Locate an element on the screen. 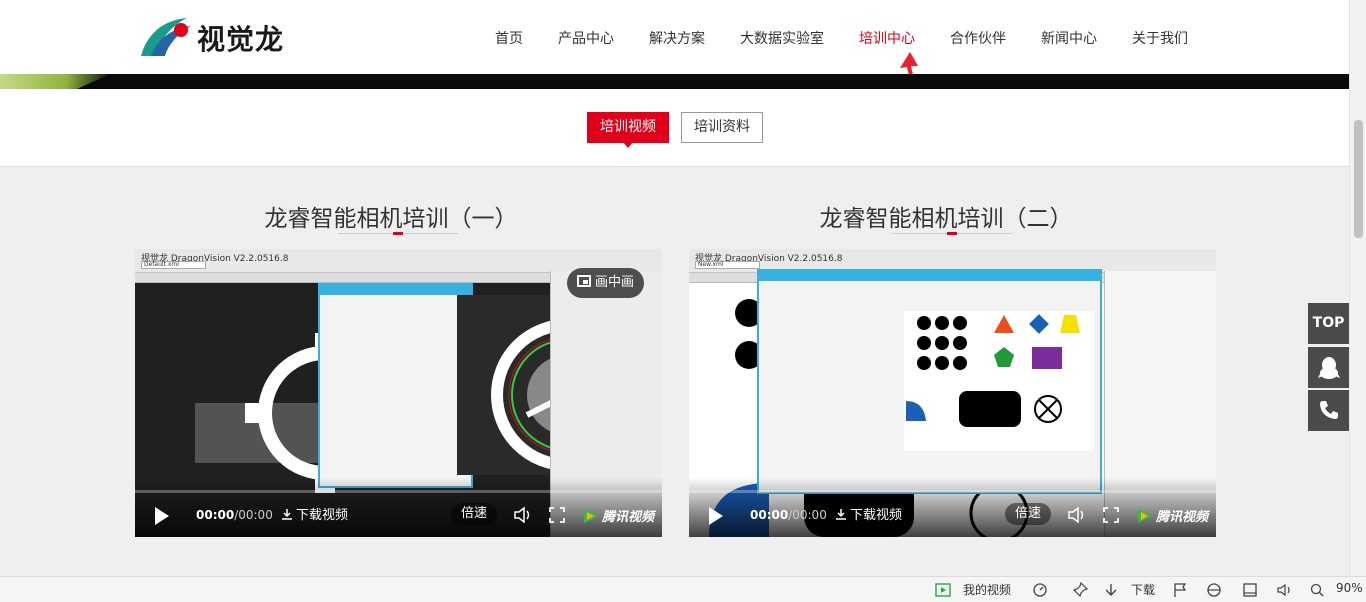  window-icon is located at coordinates (1250, 590).